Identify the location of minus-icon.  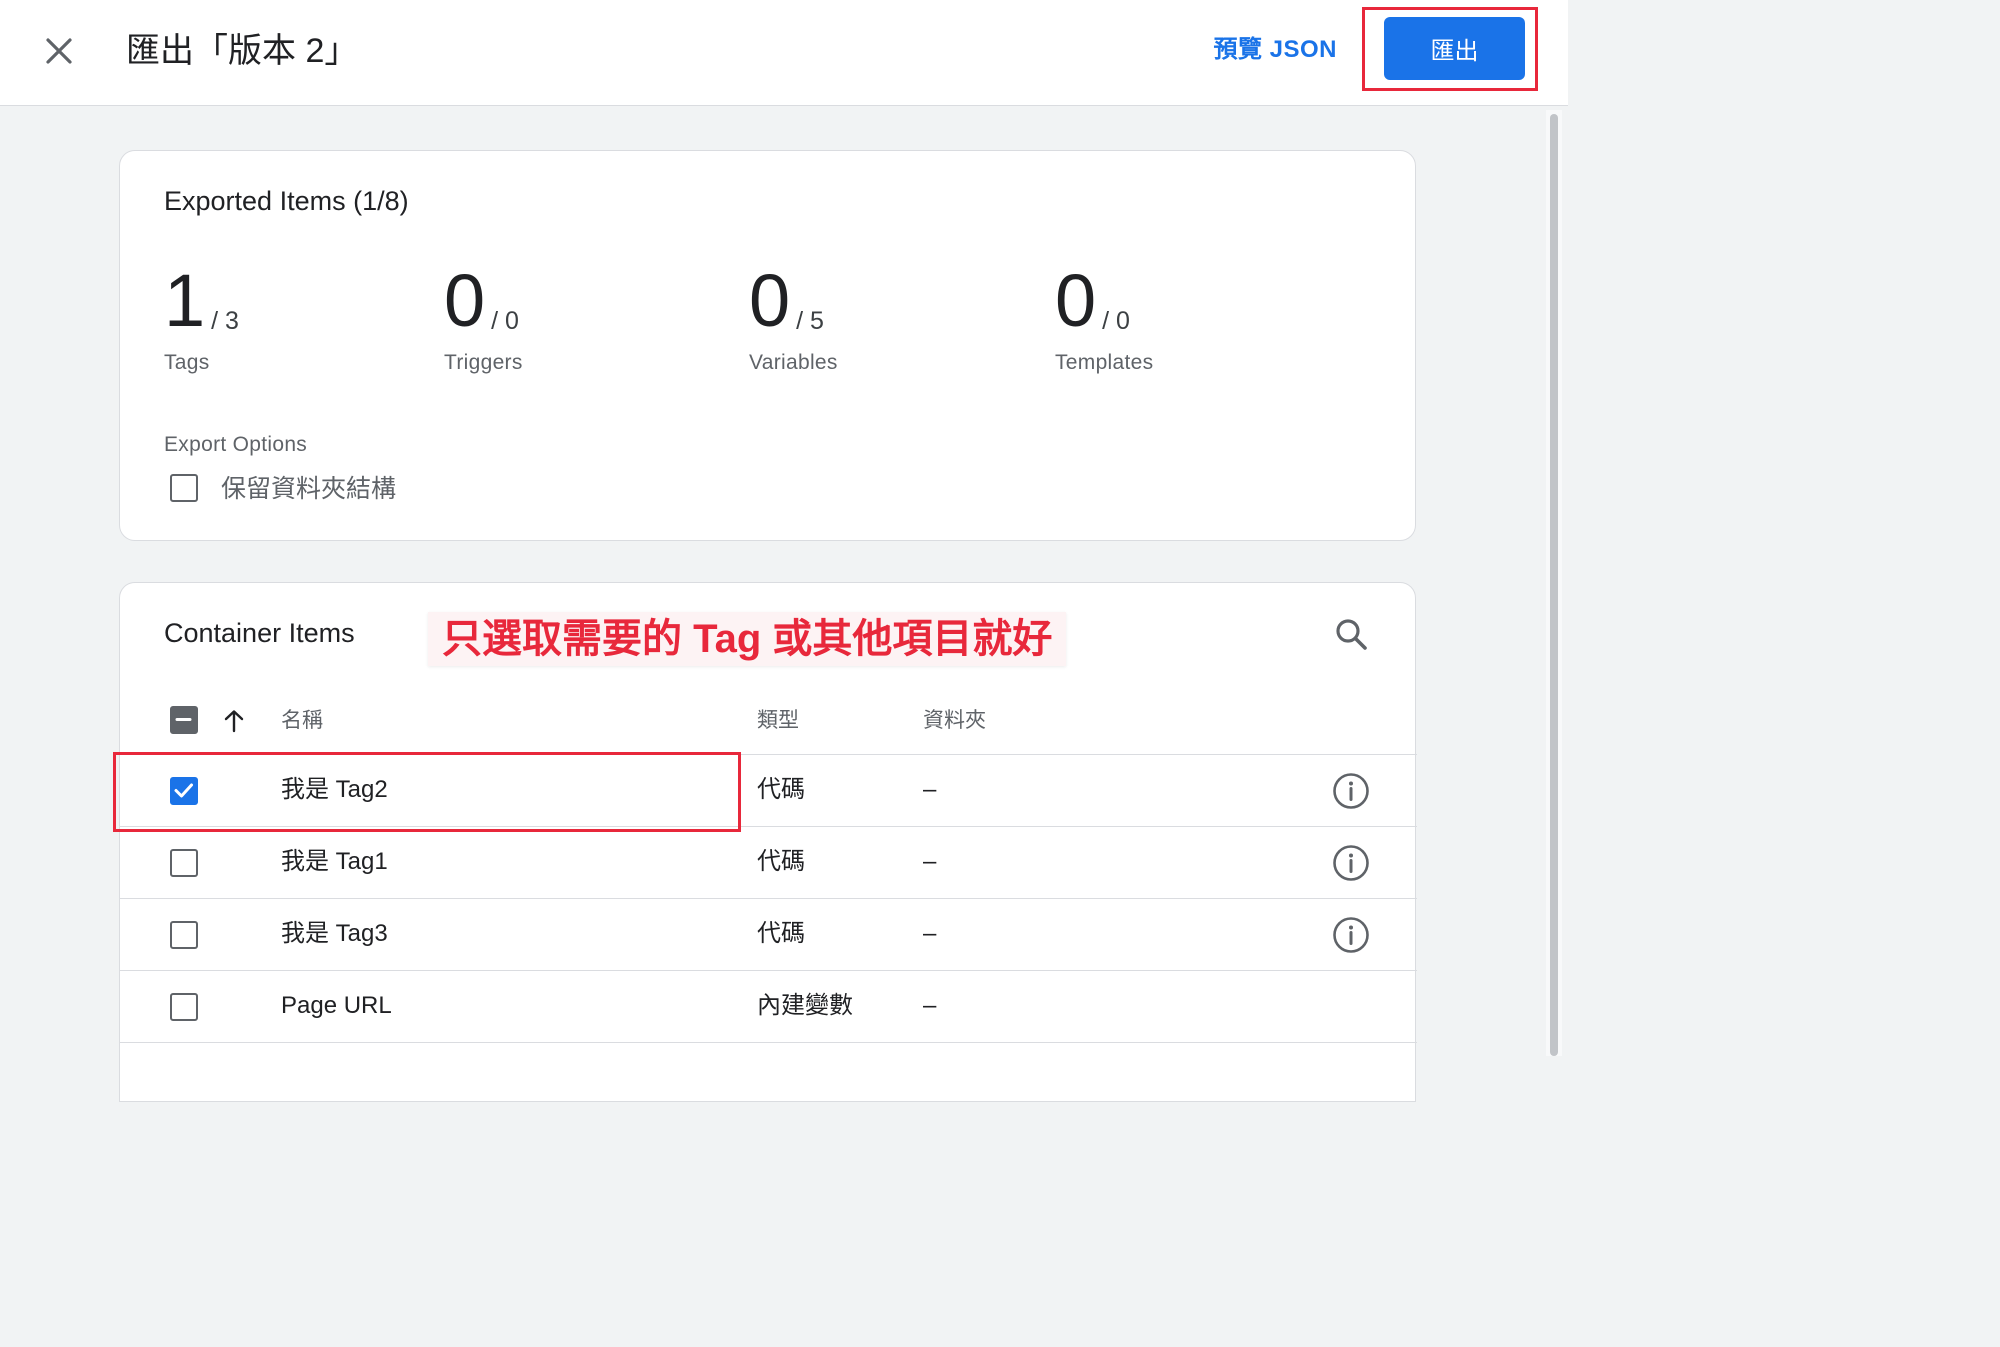
(183, 719).